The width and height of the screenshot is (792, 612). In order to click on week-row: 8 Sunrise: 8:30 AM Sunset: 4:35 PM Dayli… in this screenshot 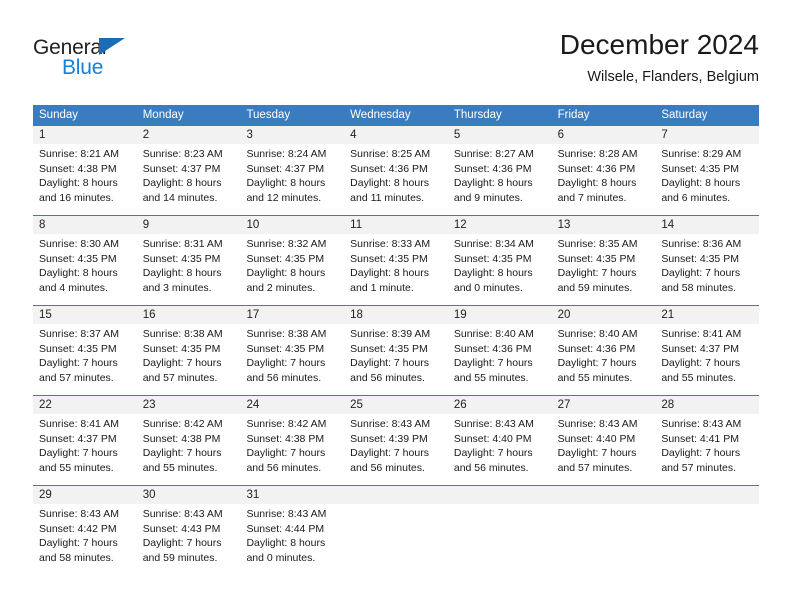, I will do `click(396, 260)`.